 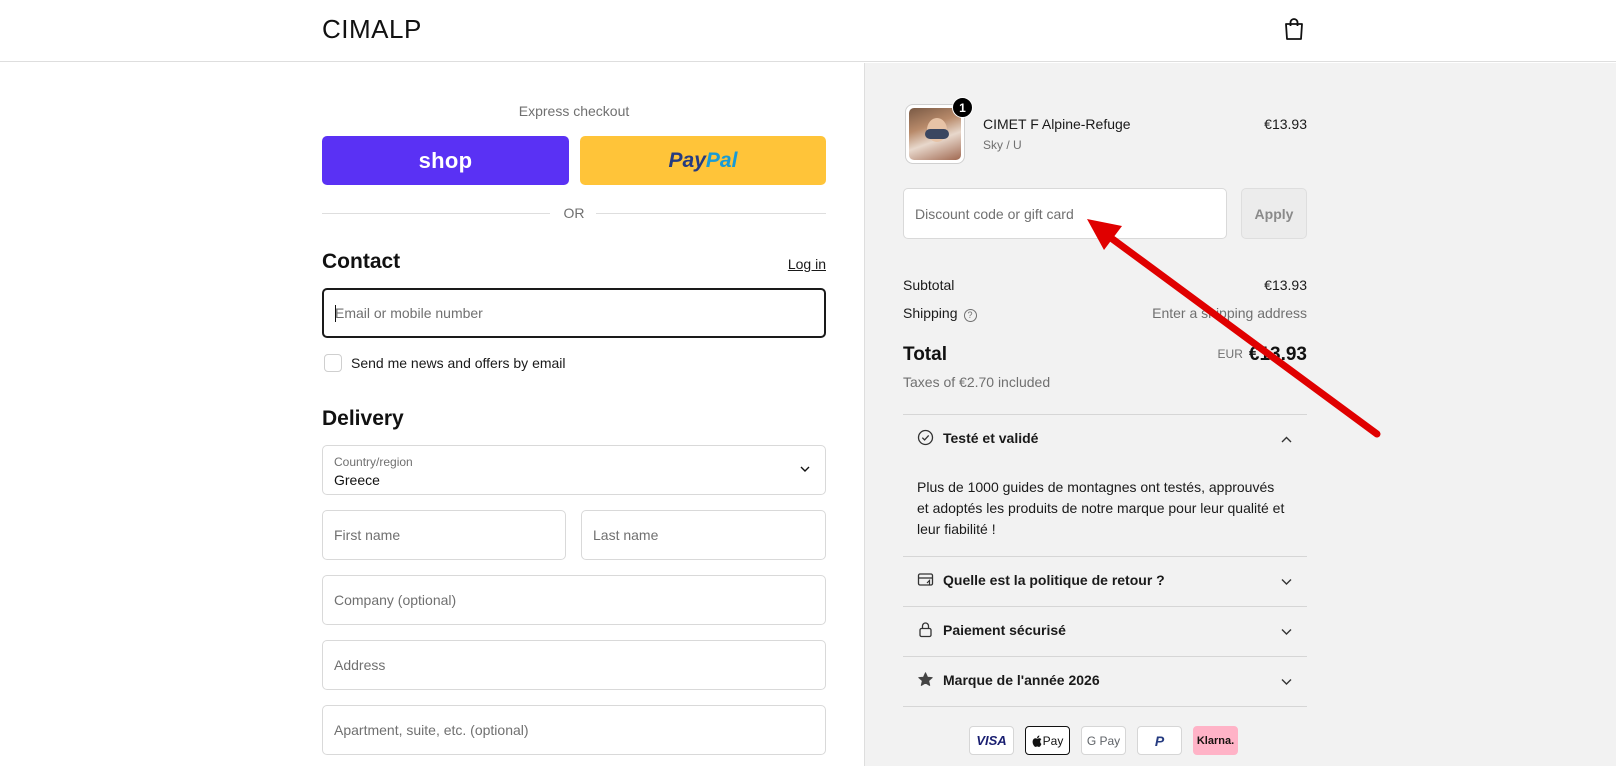 I want to click on discount-input: Discount code or gift card, so click(x=1065, y=213).